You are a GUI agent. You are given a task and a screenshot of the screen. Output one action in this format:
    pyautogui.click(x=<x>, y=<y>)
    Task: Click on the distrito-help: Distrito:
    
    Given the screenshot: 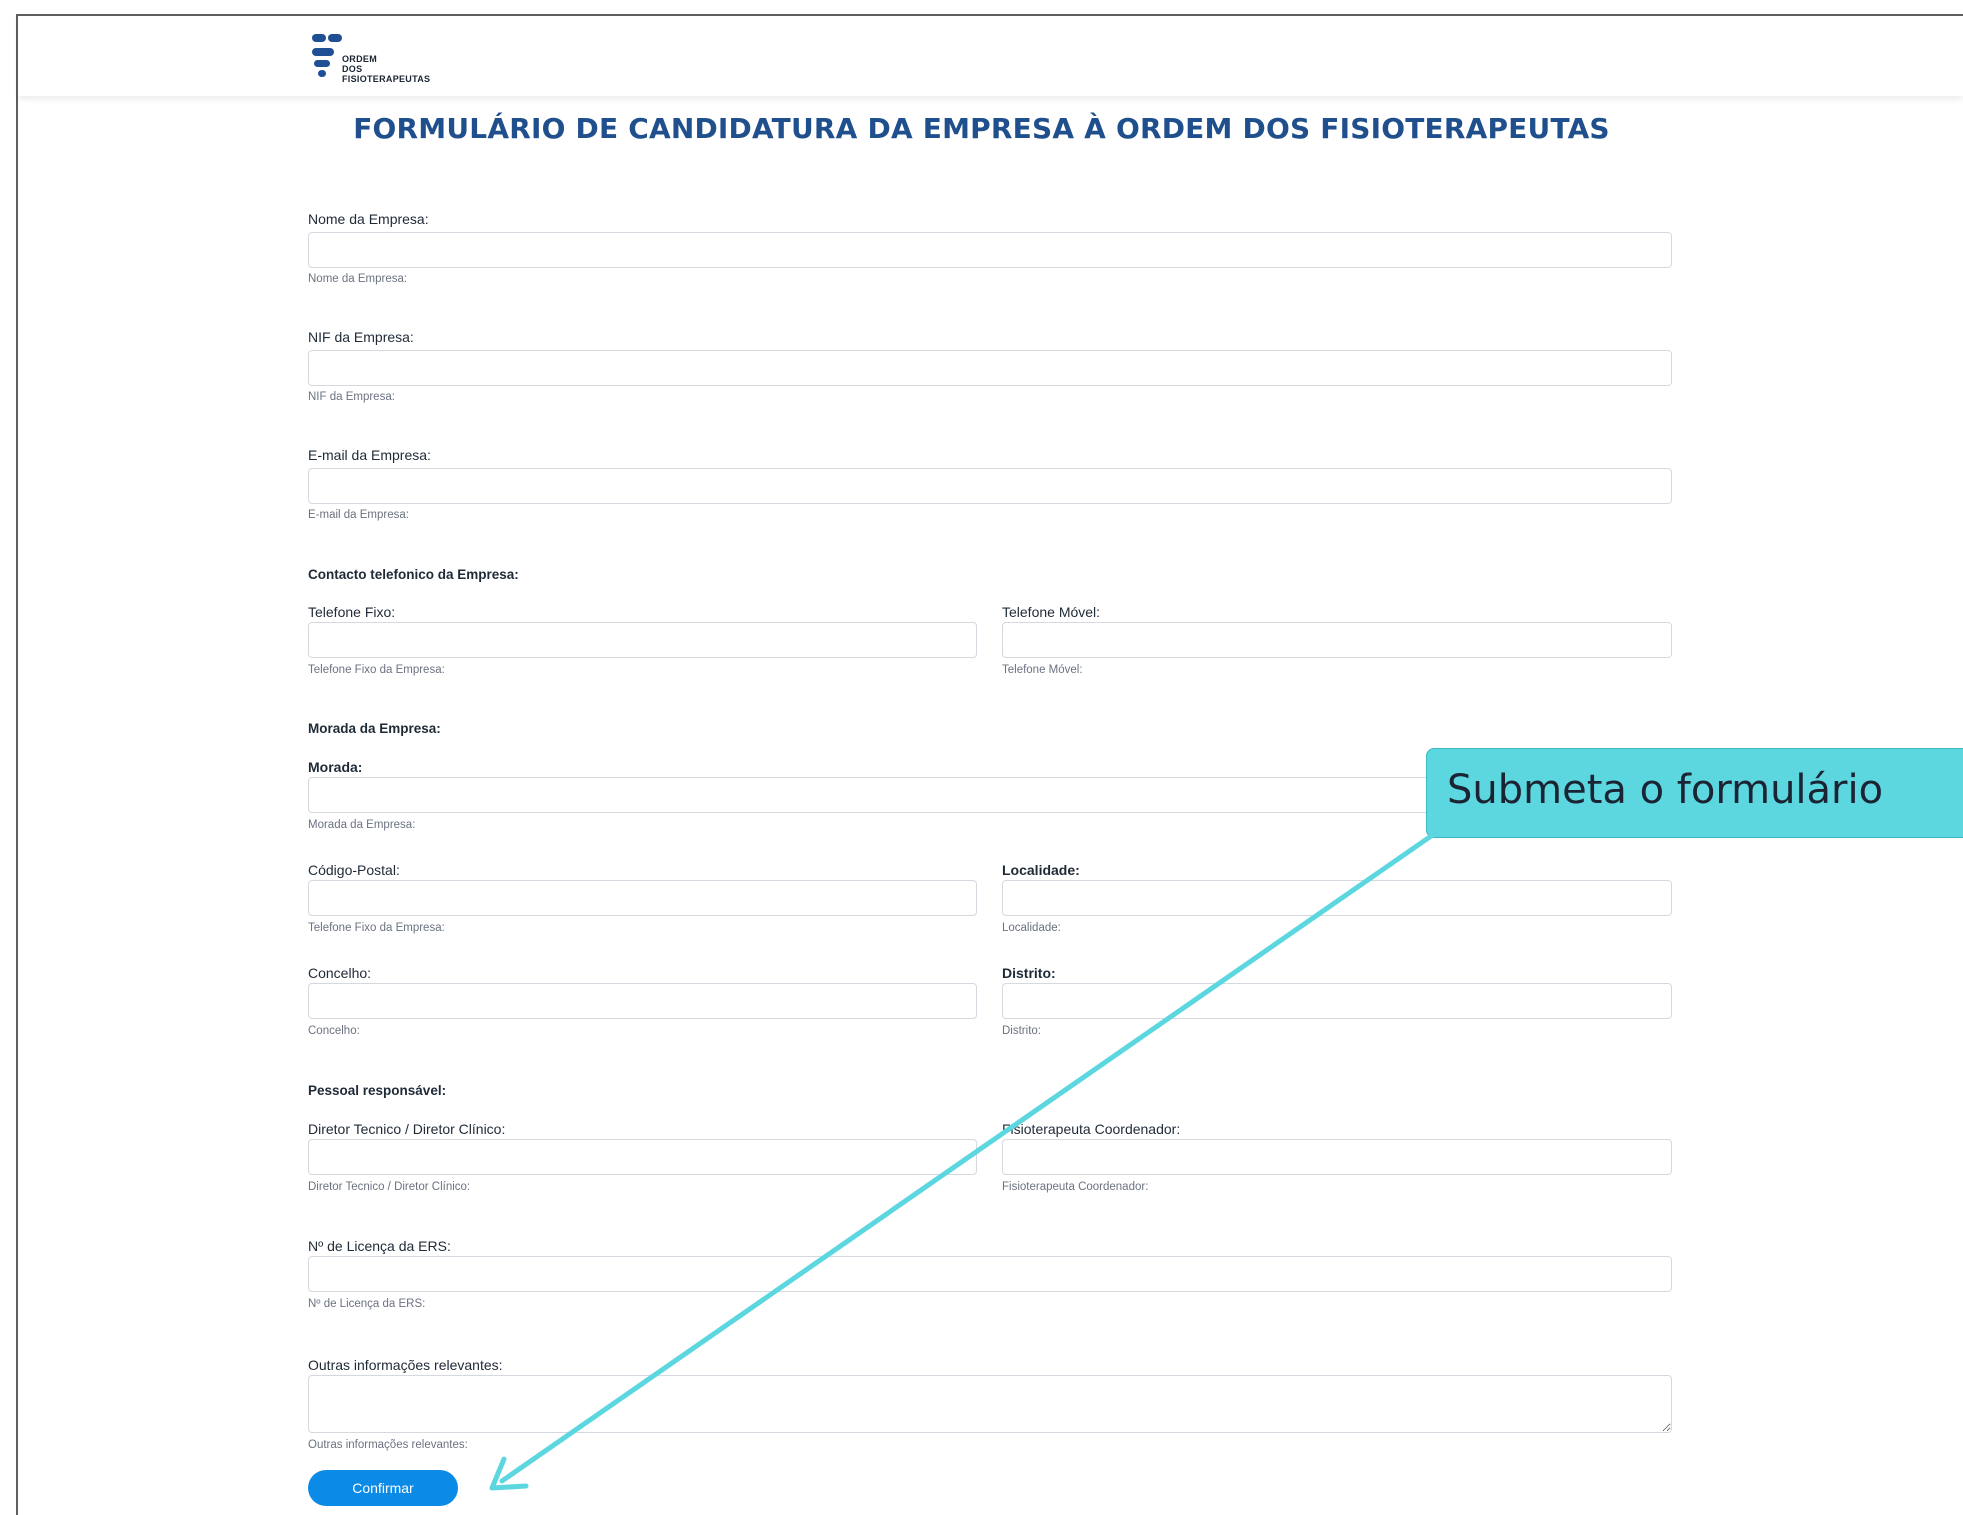 What is the action you would take?
    pyautogui.click(x=1021, y=1031)
    